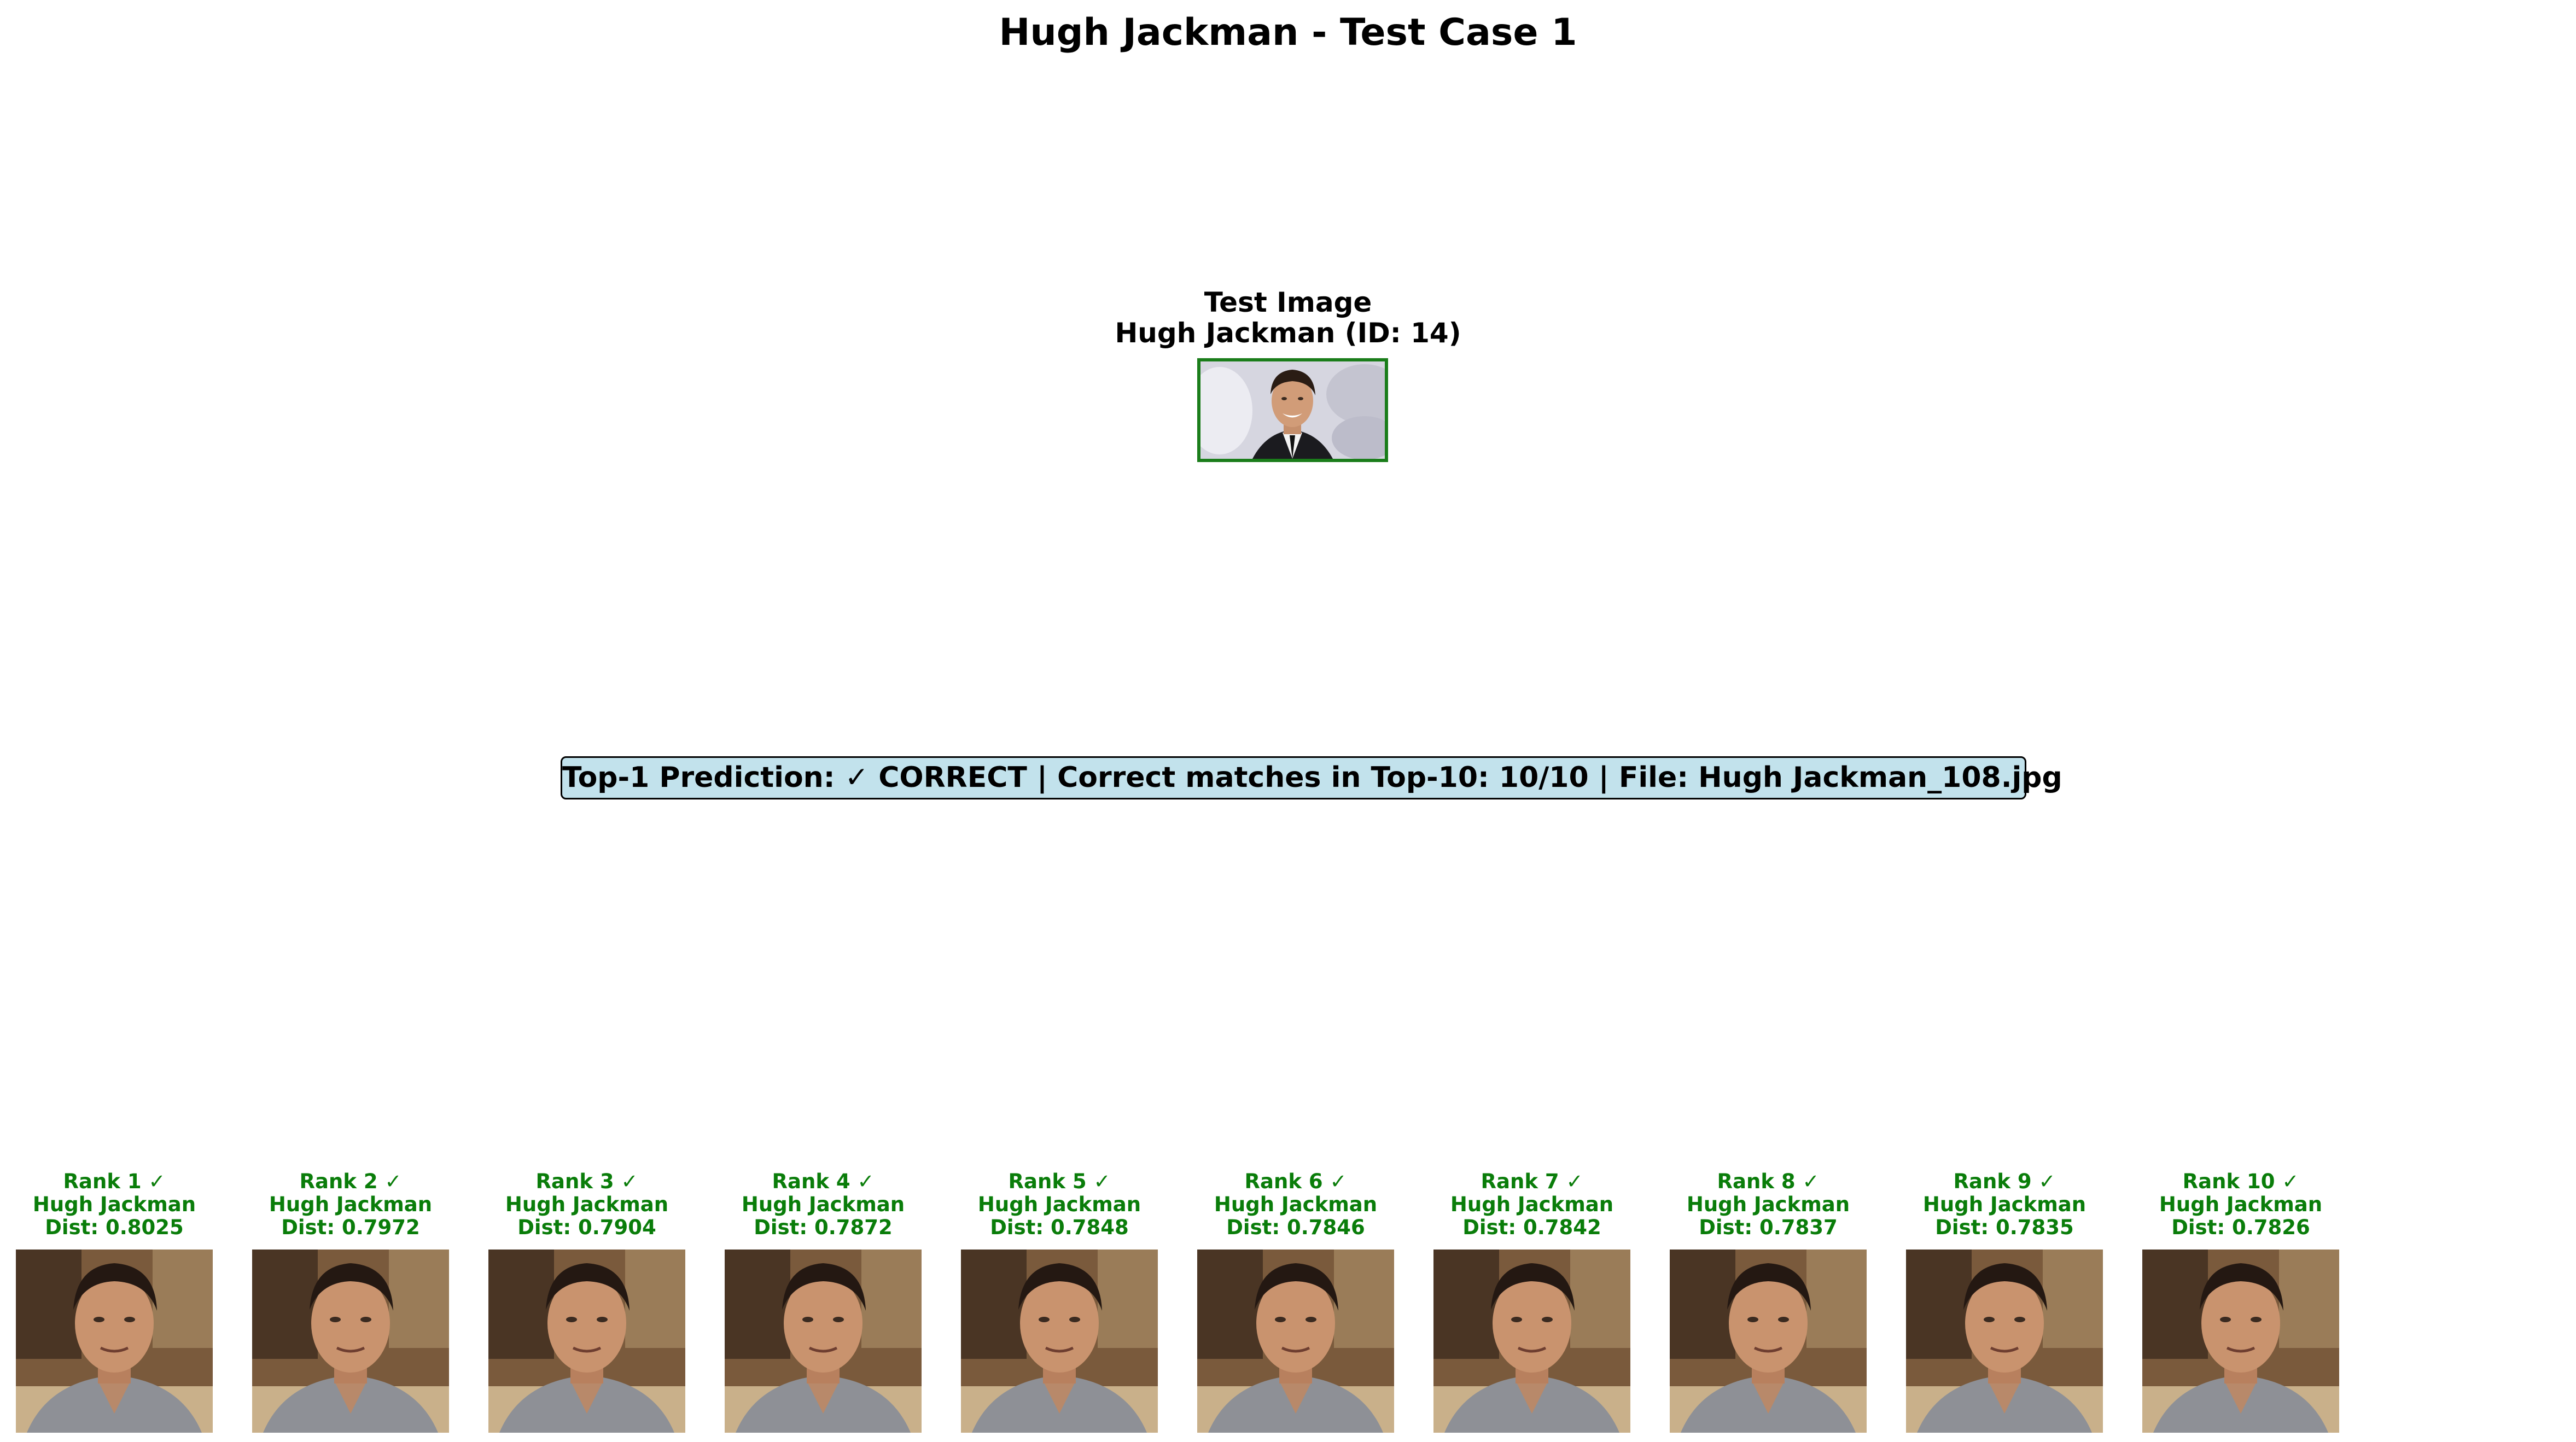 The width and height of the screenshot is (2576, 1442). I want to click on rank-dist: Dist: 0.7835, so click(2004, 1227).